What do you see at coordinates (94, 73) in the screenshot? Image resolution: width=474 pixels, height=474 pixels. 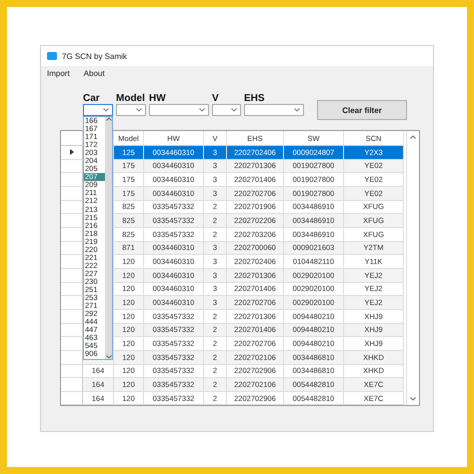 I see `menu-item: About` at bounding box center [94, 73].